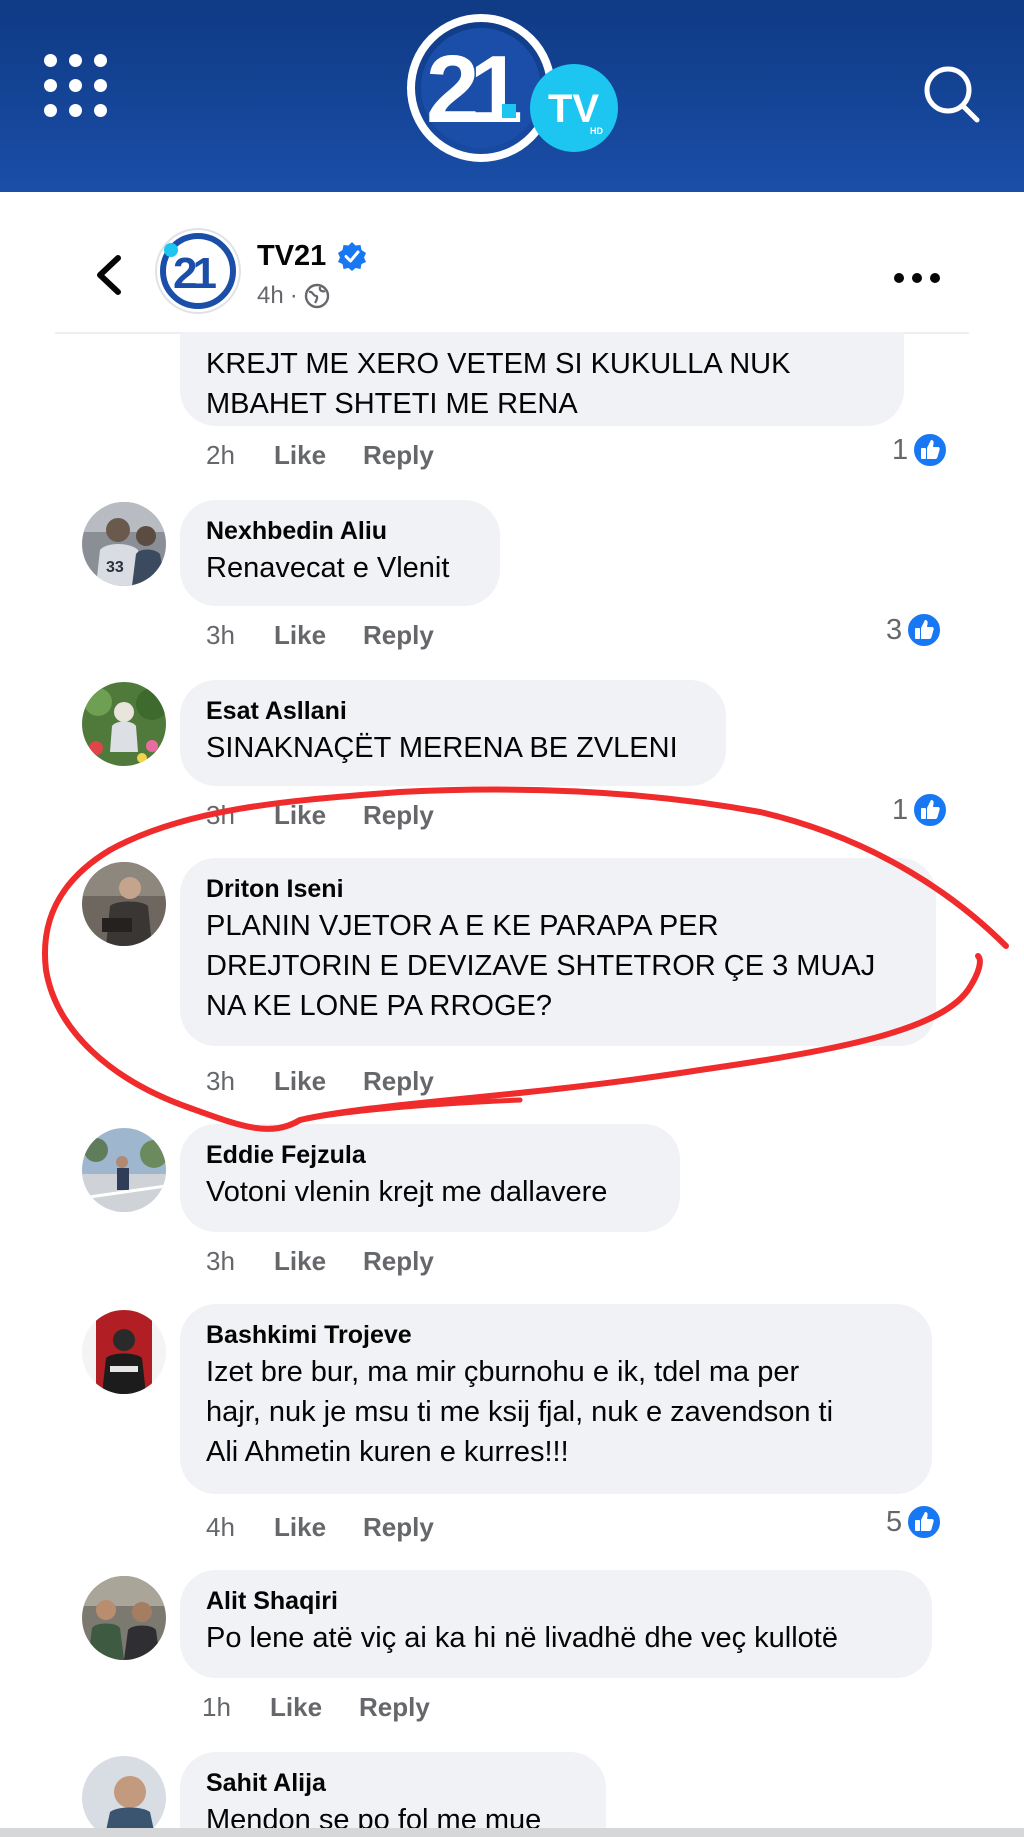 The image size is (1024, 1837). What do you see at coordinates (341, 531) in the screenshot?
I see `commenter-name: Nexhbedin Aliu` at bounding box center [341, 531].